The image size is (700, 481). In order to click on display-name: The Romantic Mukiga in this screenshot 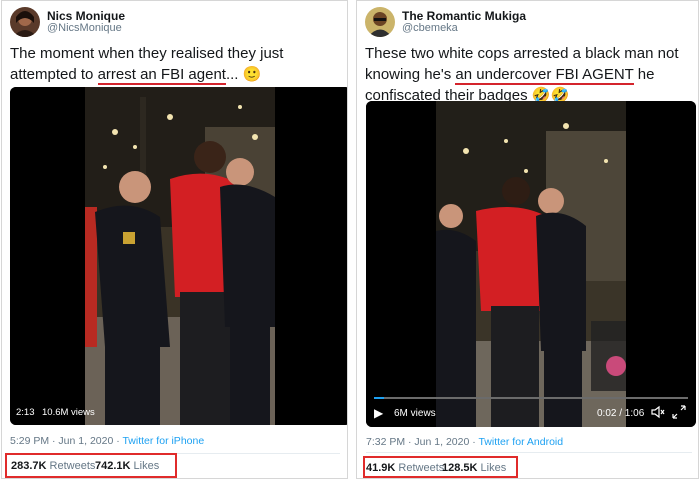, I will do `click(464, 16)`.